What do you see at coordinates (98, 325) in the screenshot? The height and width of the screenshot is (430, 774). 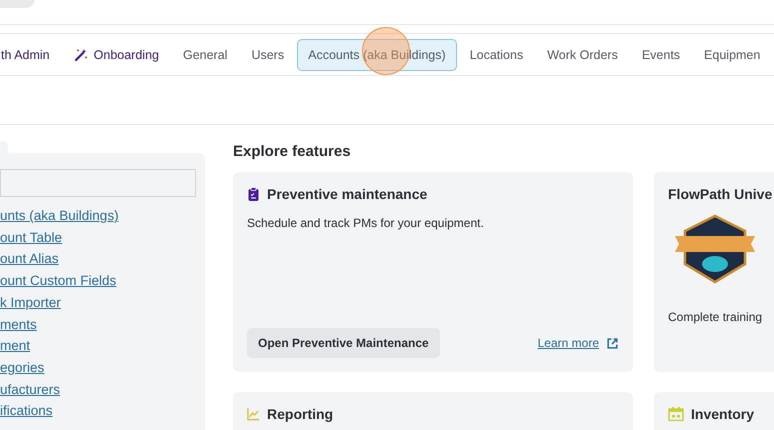 I see `sidebar-link: ments` at bounding box center [98, 325].